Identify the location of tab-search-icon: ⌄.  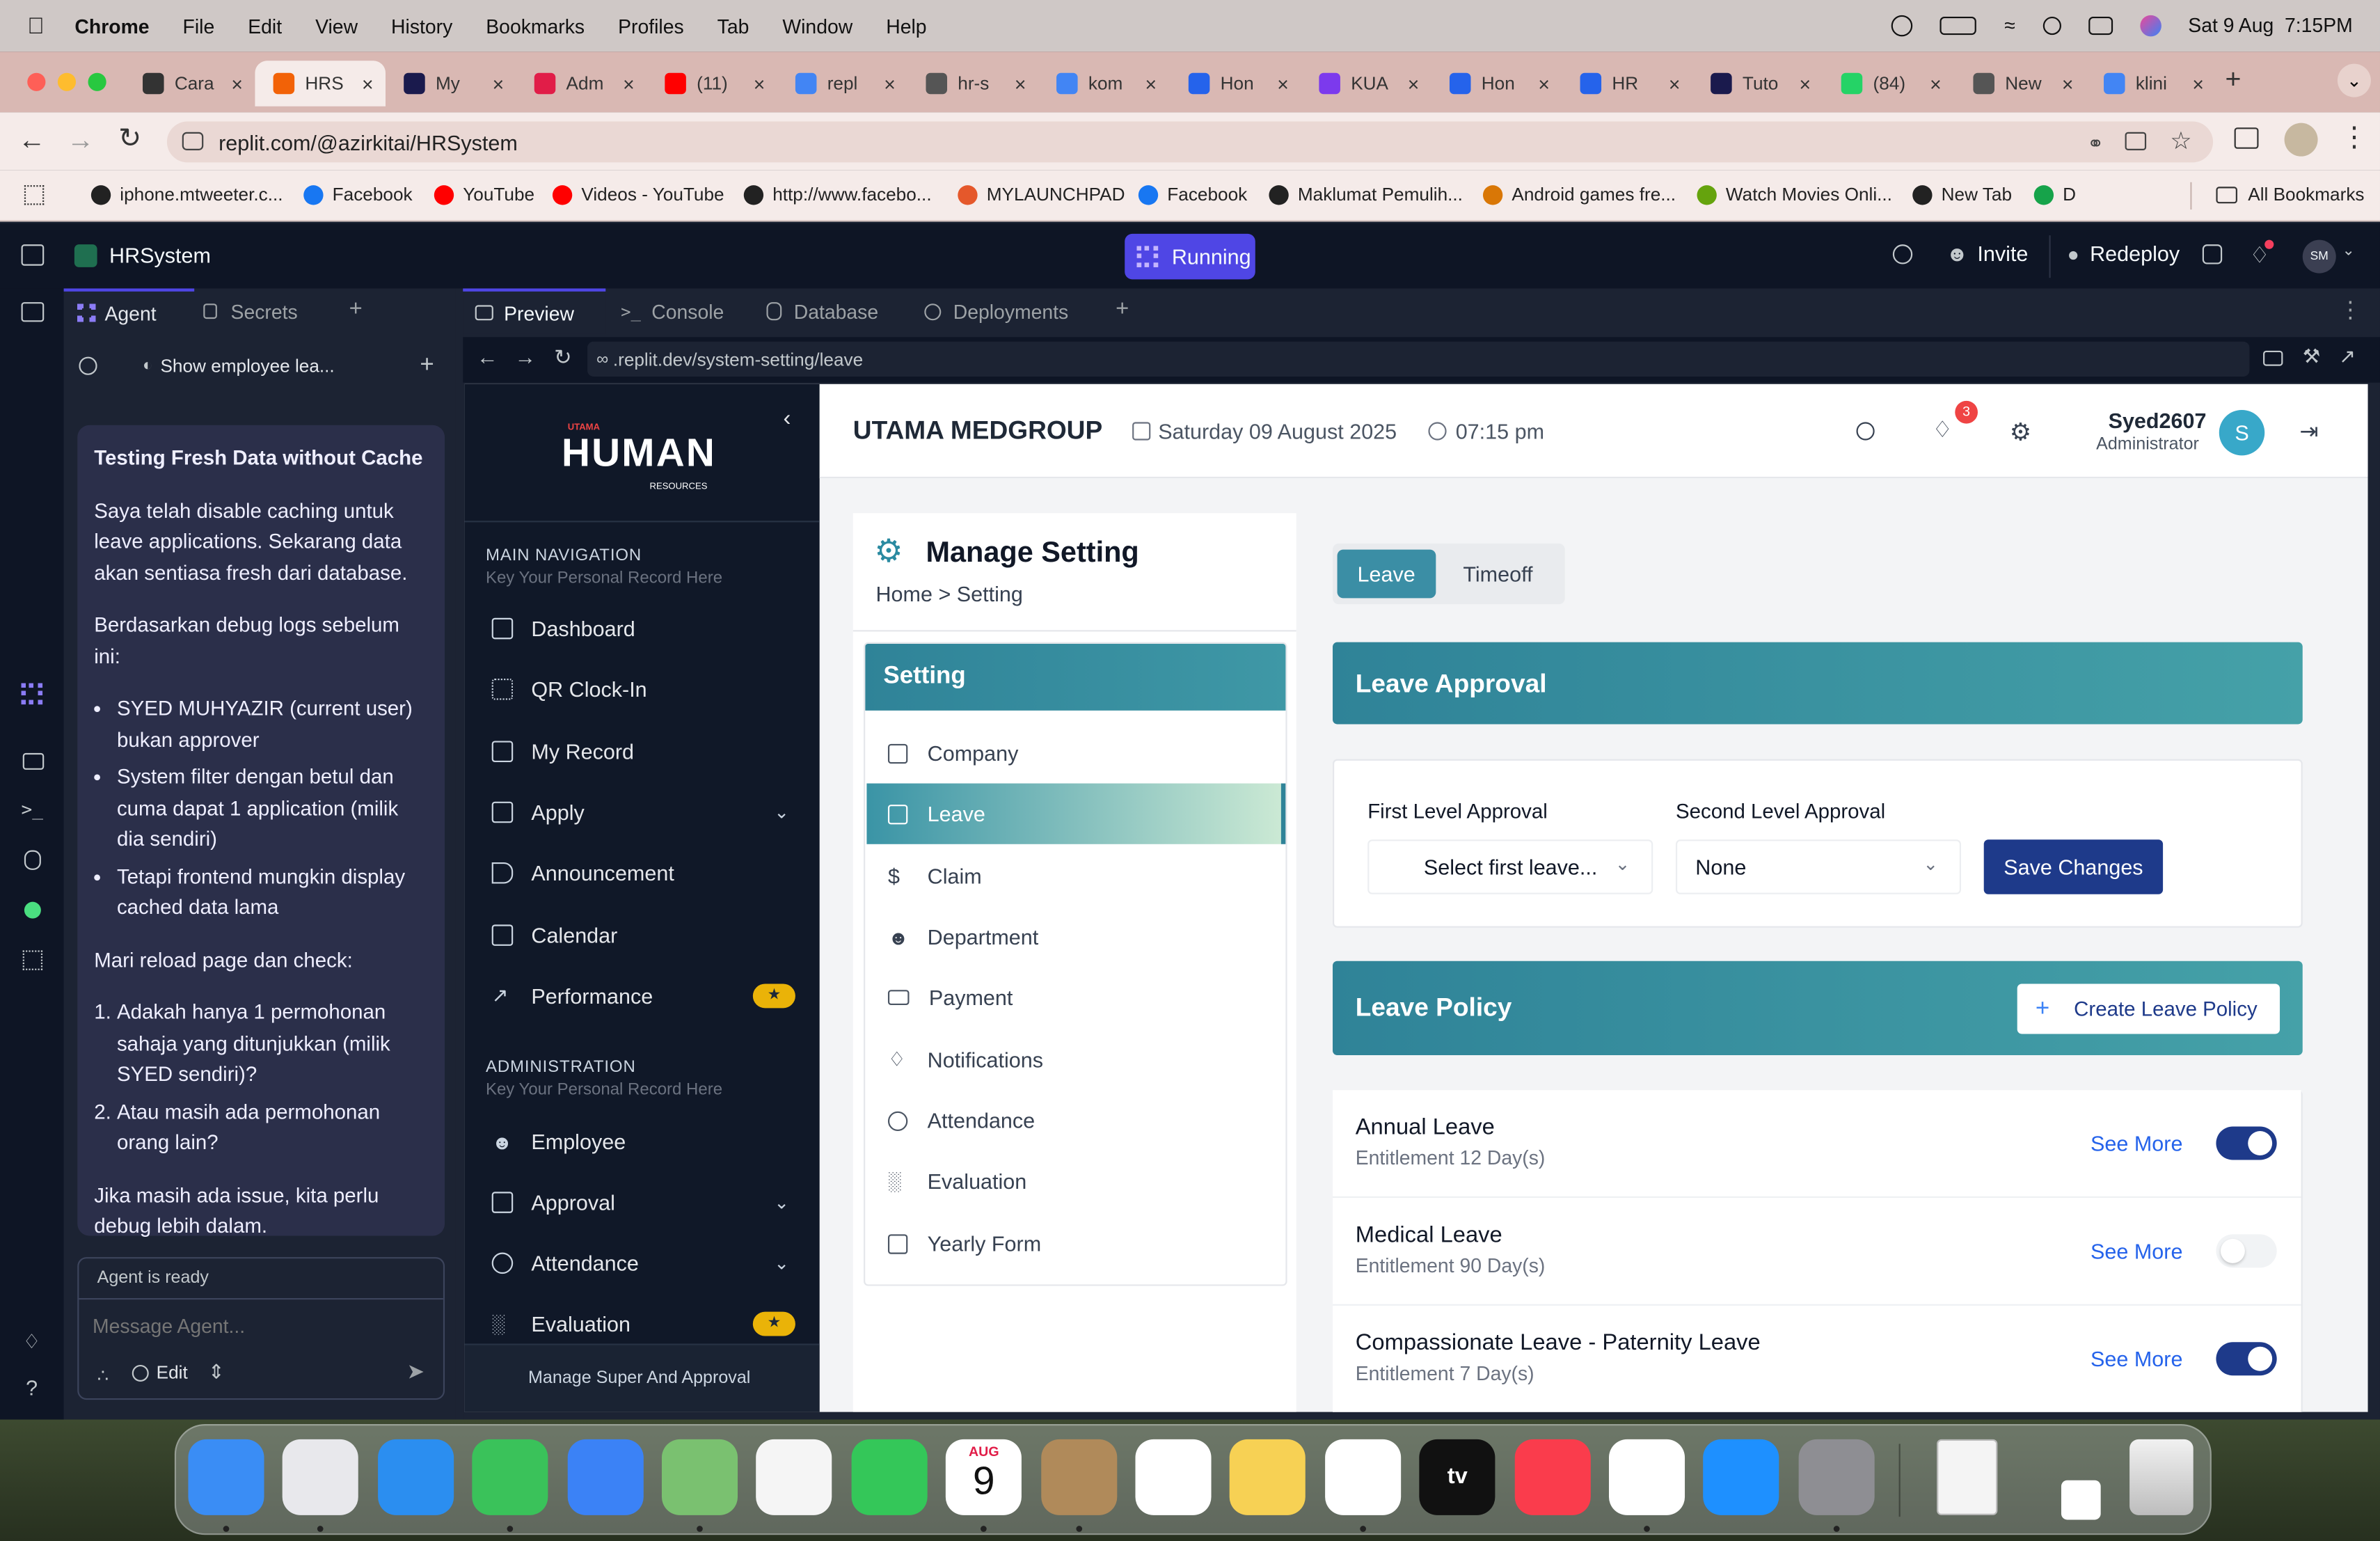
(2354, 80).